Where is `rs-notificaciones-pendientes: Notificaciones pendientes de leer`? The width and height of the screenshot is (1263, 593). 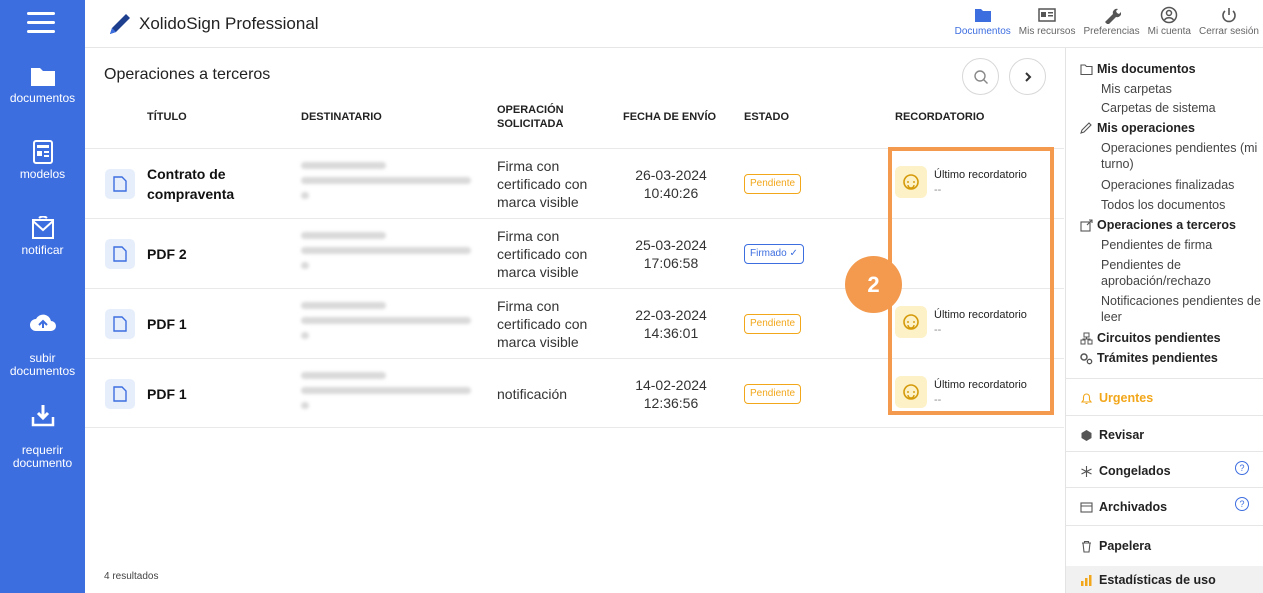 rs-notificaciones-pendientes: Notificaciones pendientes de leer is located at coordinates (1181, 309).